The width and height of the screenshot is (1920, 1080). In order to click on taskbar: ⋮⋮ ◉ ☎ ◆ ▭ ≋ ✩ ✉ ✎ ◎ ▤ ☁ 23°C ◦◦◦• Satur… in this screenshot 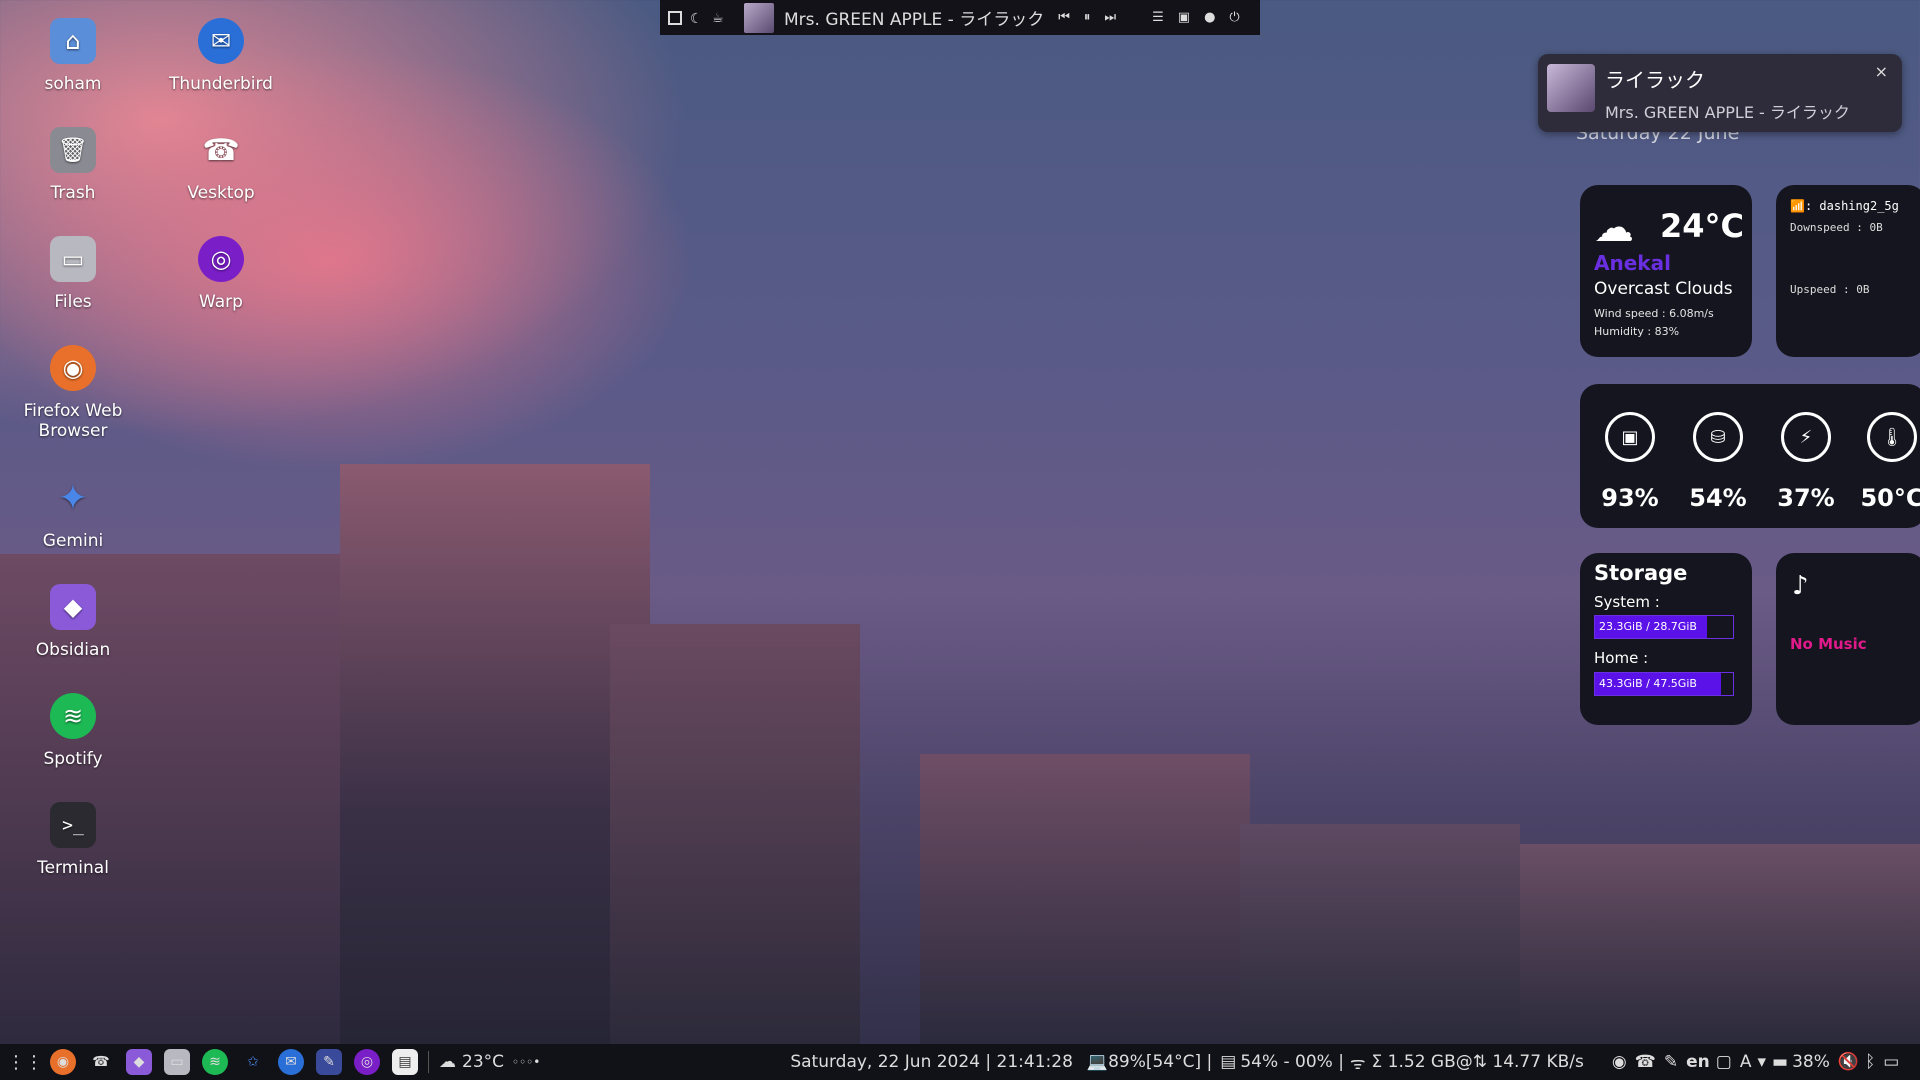, I will do `click(960, 1062)`.